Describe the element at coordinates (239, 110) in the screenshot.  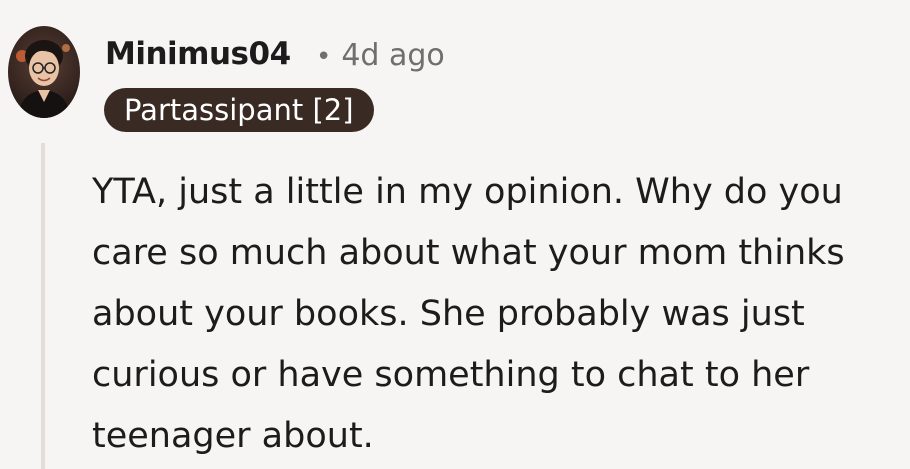
I see `user-flair-badge: Partassipant [2]` at that location.